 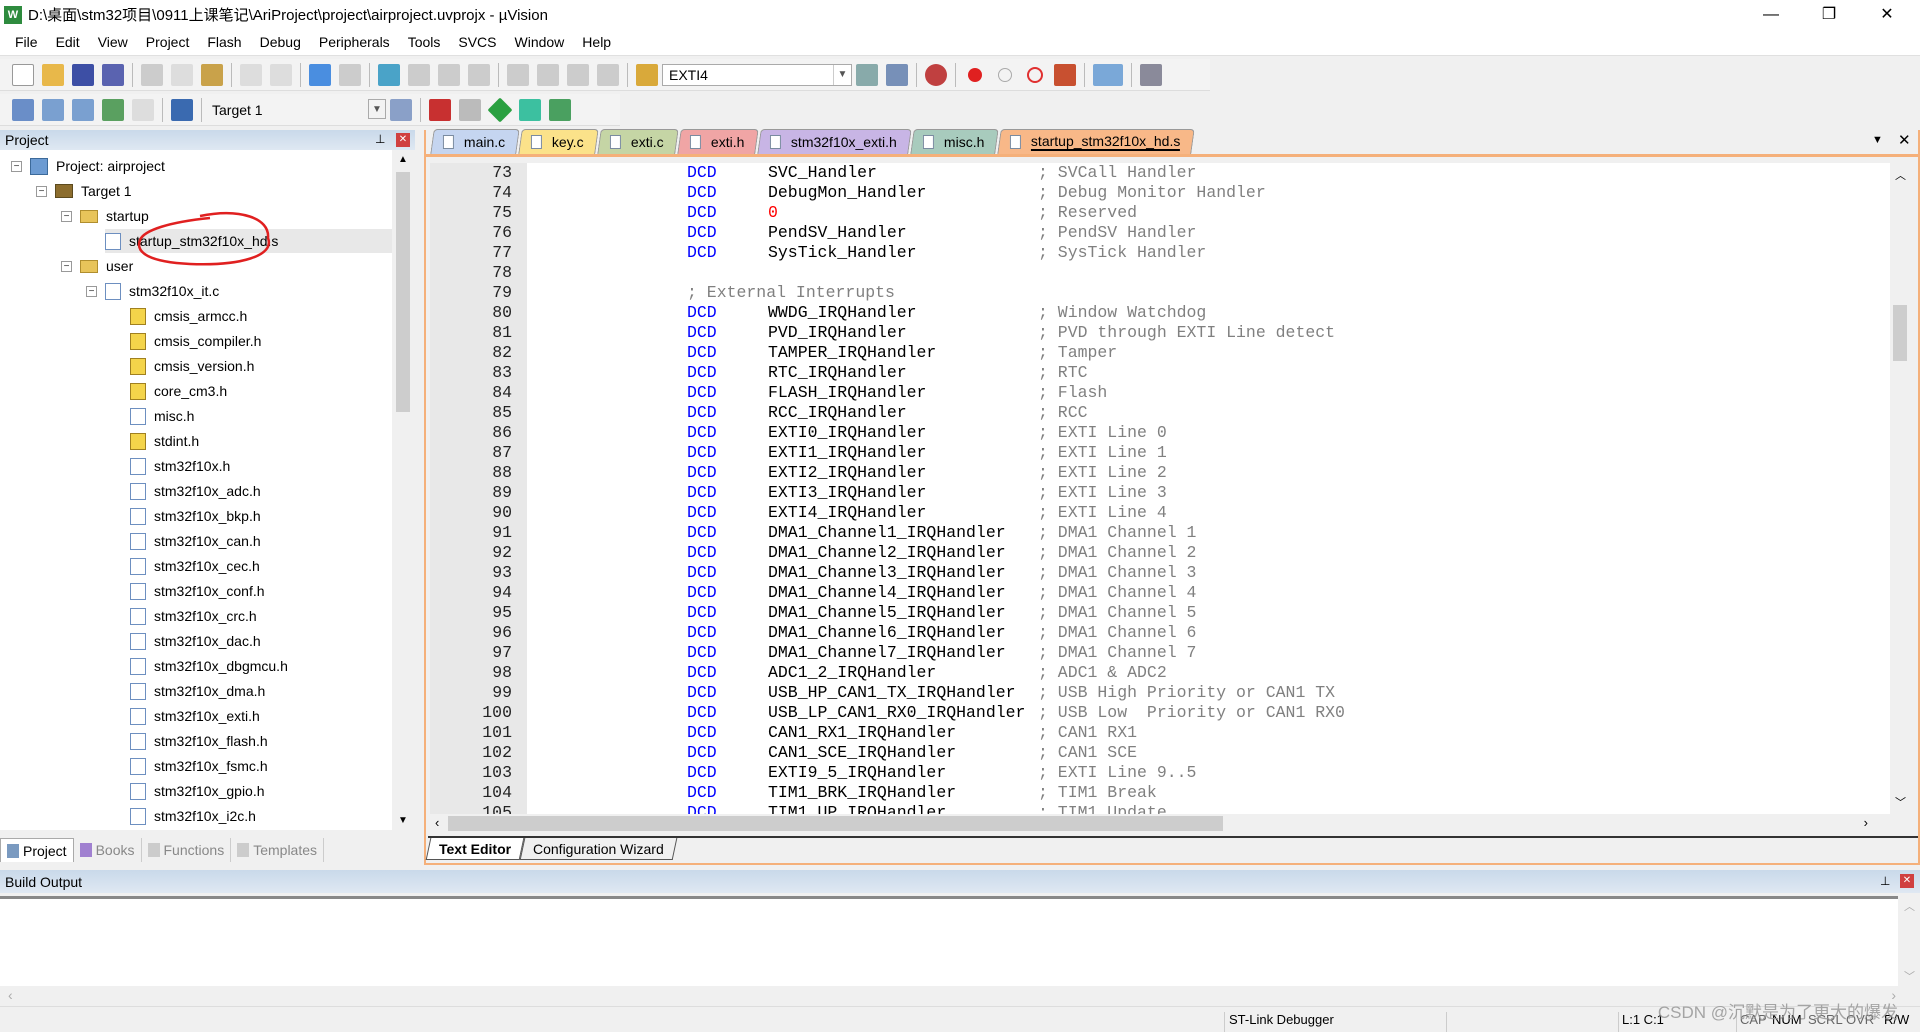 I want to click on tab-key-c: key.c, so click(x=558, y=141).